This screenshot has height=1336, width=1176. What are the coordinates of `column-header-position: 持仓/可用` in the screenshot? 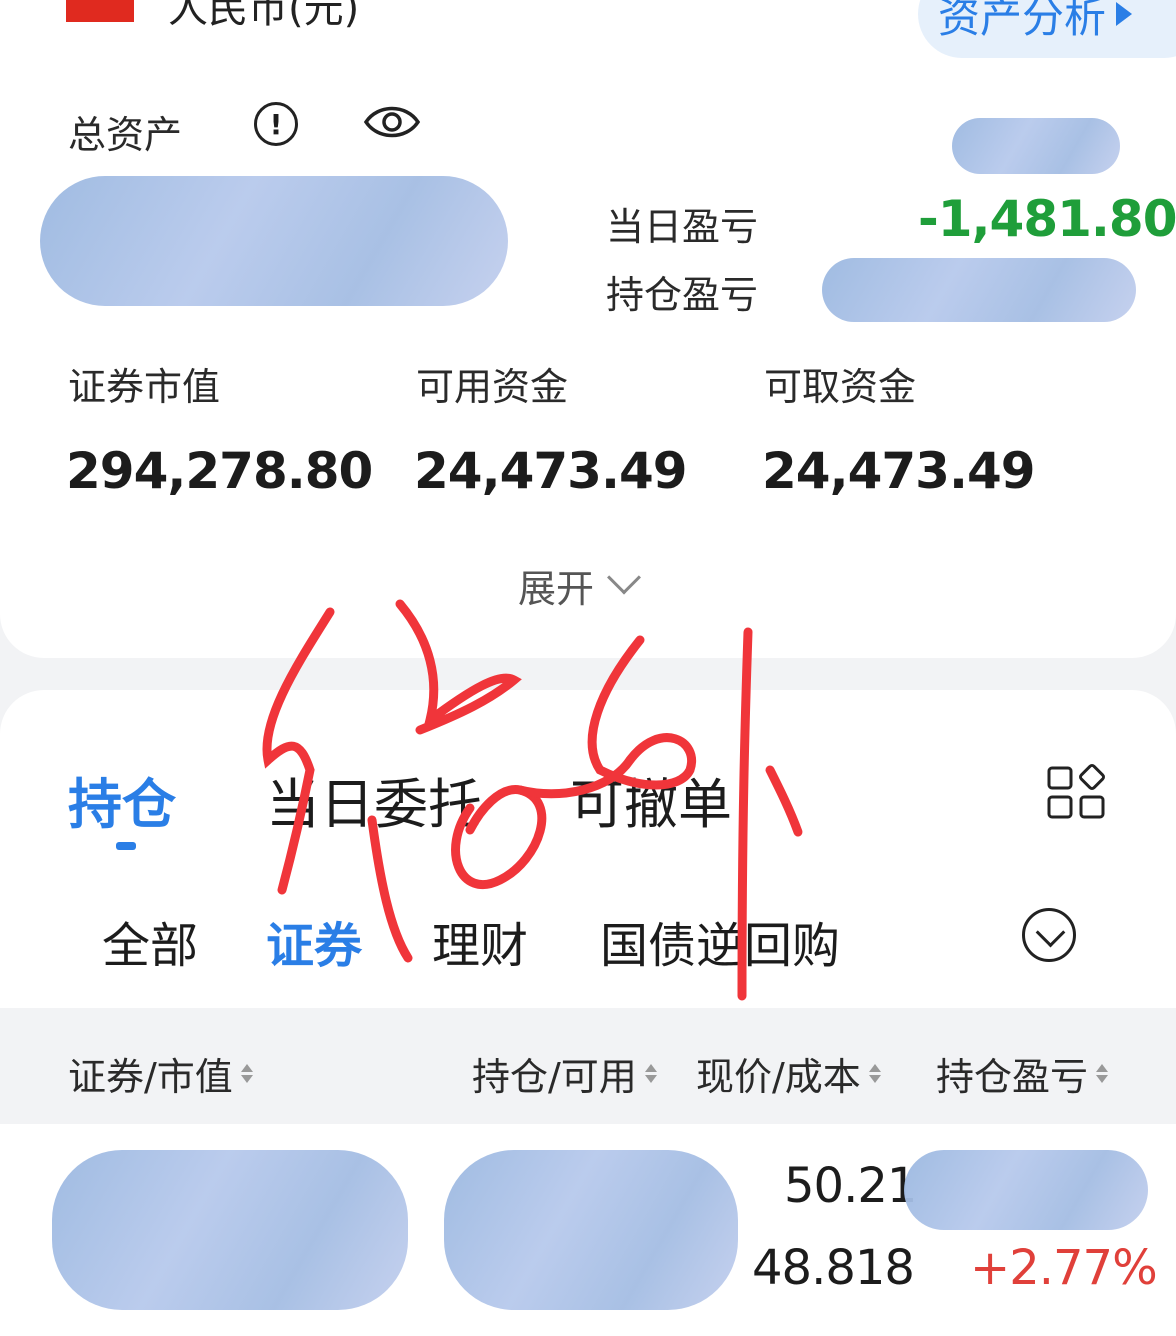 It's located at (564, 1073).